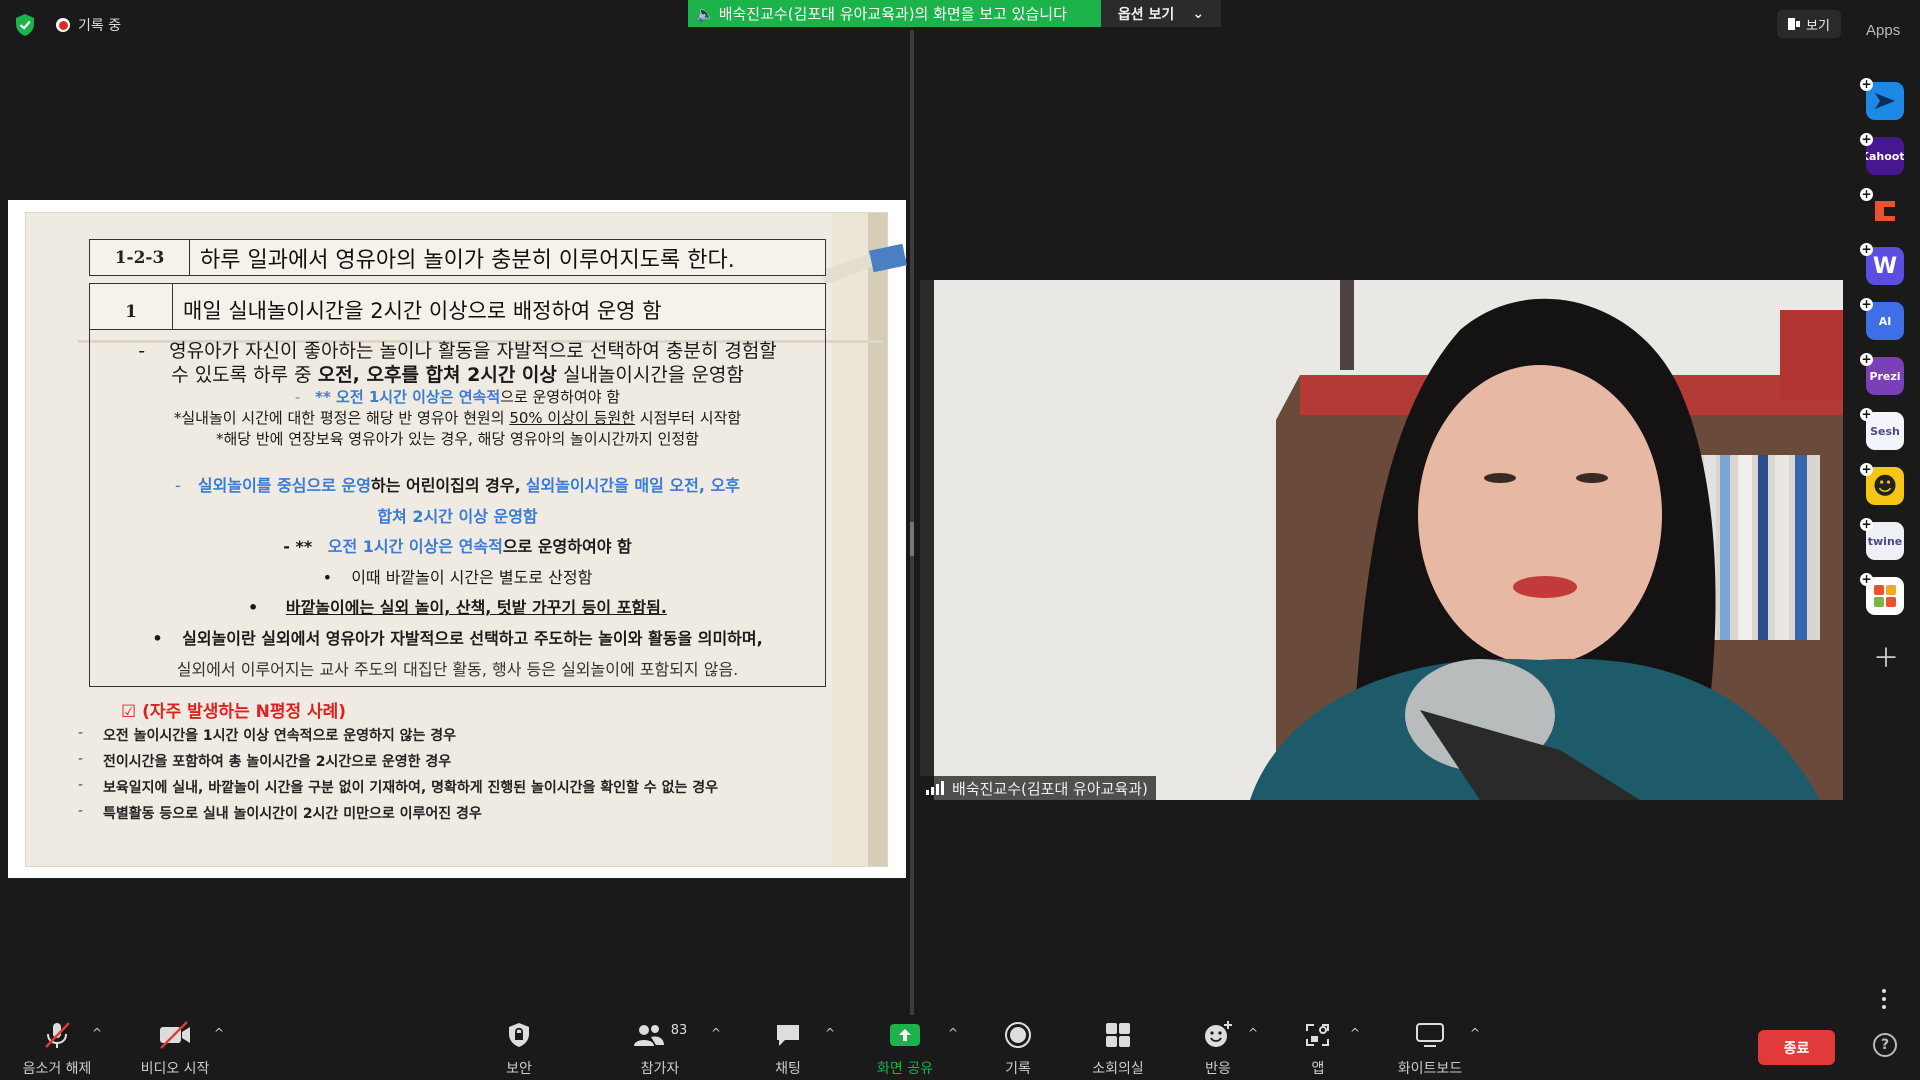 This screenshot has height=1080, width=1920. I want to click on indicator-number: 1-2-3, so click(140, 257).